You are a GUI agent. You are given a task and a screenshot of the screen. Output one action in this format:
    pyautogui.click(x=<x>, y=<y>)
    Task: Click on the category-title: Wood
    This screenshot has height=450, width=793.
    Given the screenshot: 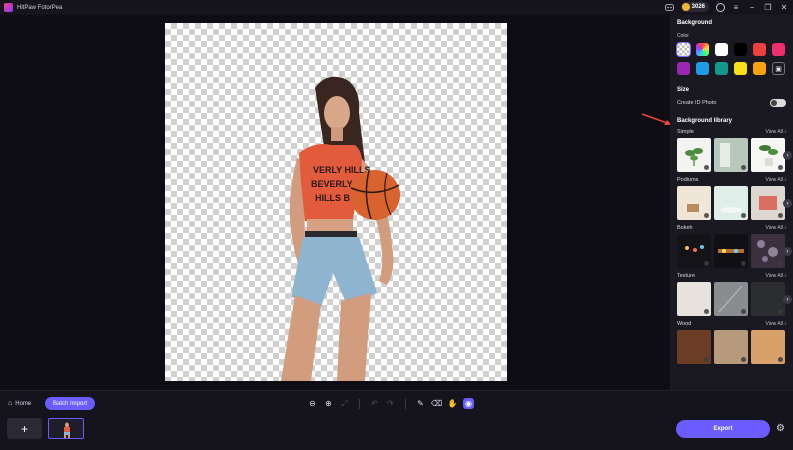 What is the action you would take?
    pyautogui.click(x=684, y=324)
    